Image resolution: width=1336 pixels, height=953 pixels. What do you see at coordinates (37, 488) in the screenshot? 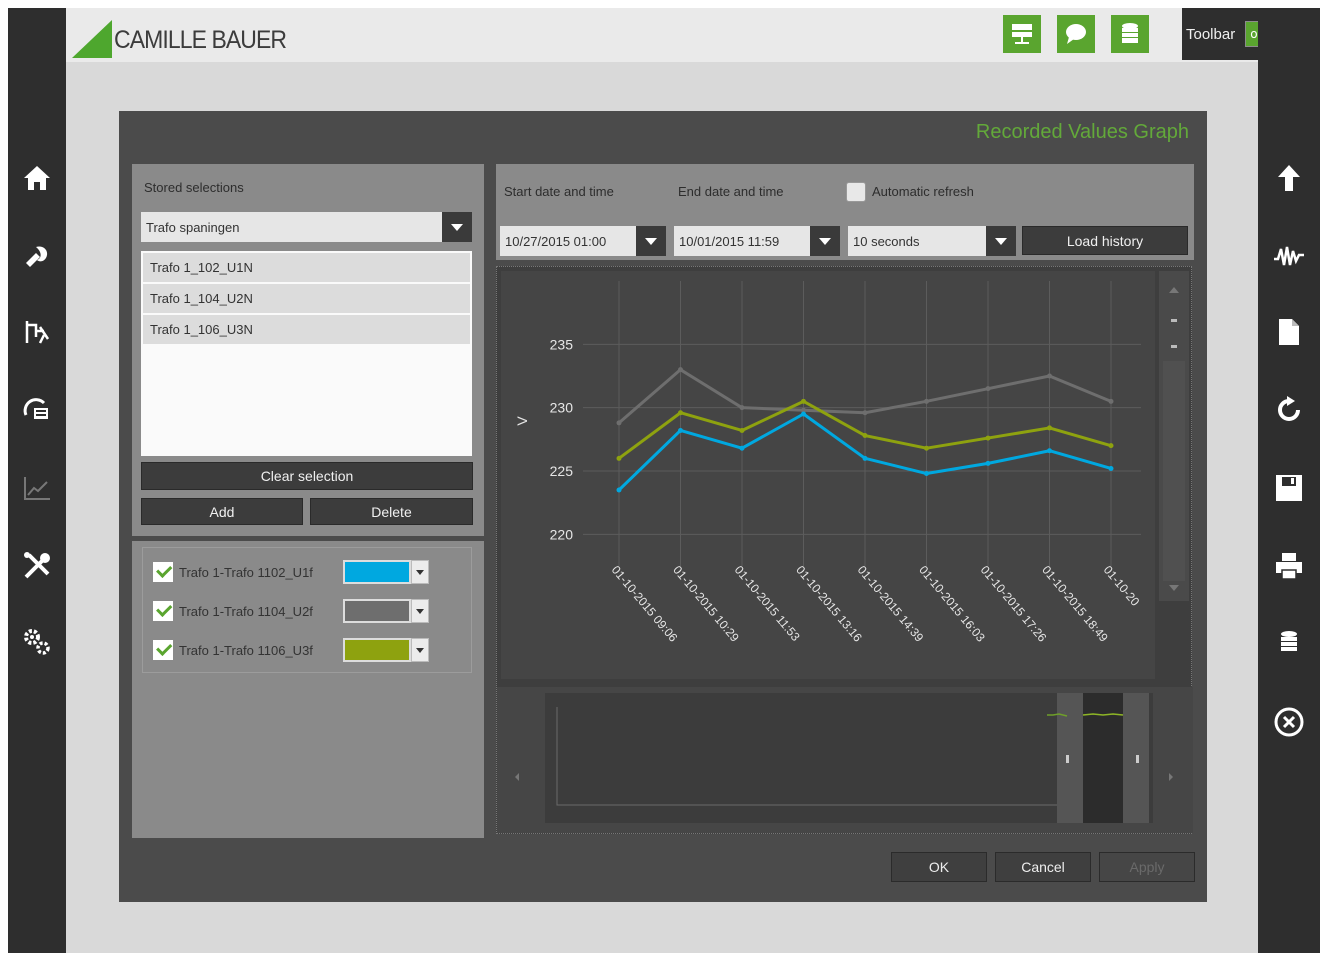
I see `trend-icon` at bounding box center [37, 488].